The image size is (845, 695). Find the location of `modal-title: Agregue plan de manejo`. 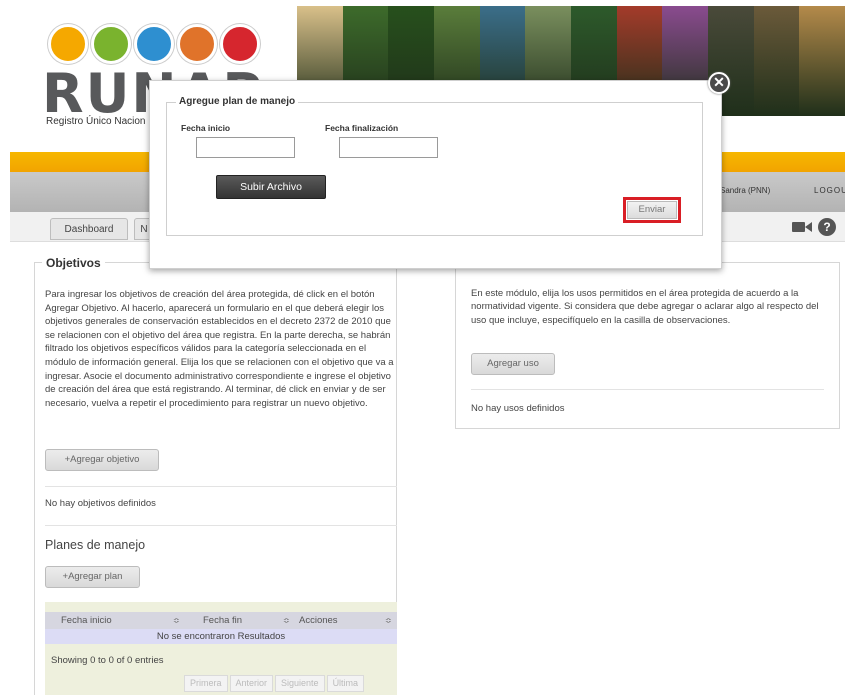

modal-title: Agregue plan de manejo is located at coordinates (237, 101).